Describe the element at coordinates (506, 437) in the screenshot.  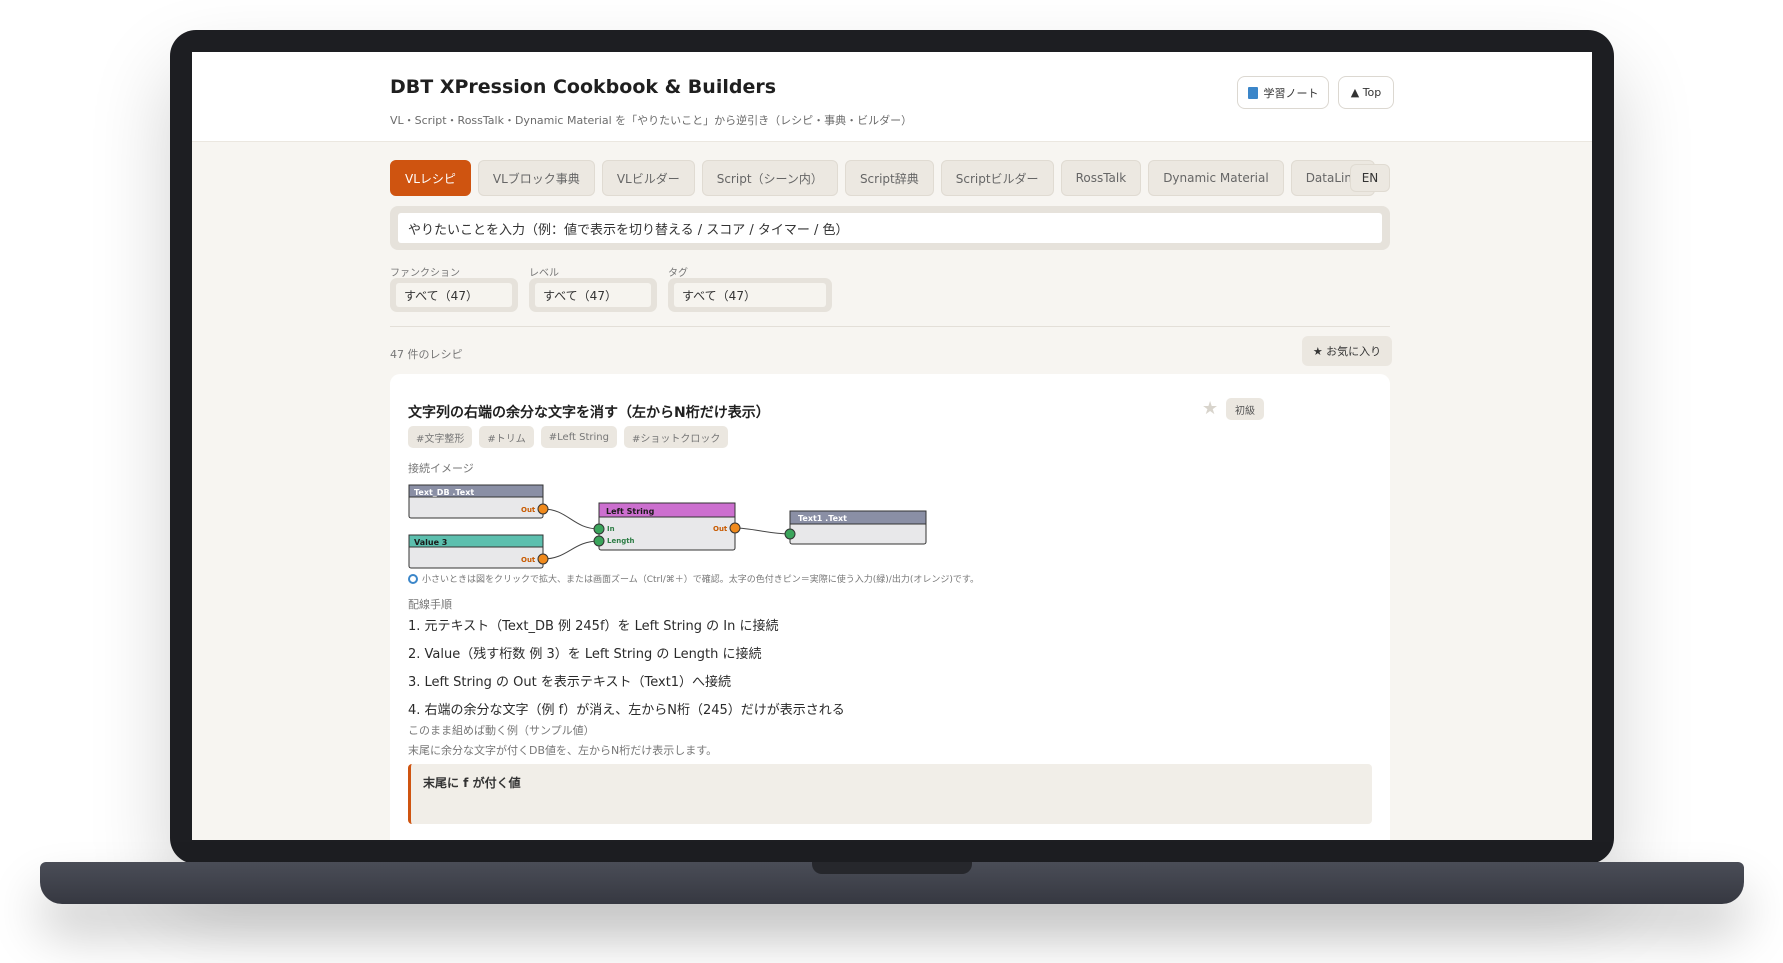
I see `tag-chip: #トリム` at that location.